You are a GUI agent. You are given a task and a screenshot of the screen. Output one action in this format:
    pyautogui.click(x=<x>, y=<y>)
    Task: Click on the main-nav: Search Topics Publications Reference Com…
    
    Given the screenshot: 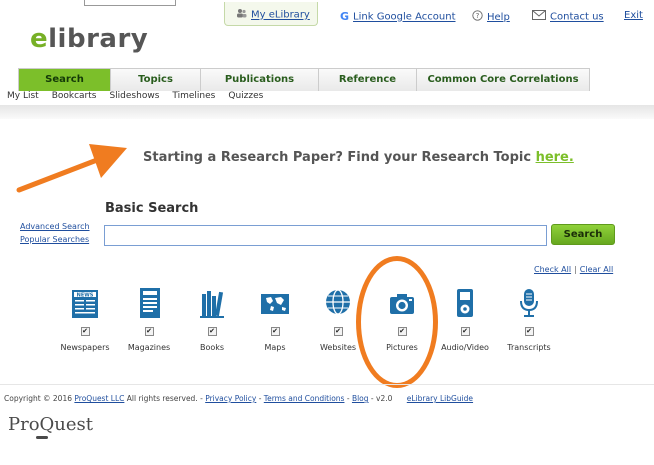 What is the action you would take?
    pyautogui.click(x=304, y=79)
    